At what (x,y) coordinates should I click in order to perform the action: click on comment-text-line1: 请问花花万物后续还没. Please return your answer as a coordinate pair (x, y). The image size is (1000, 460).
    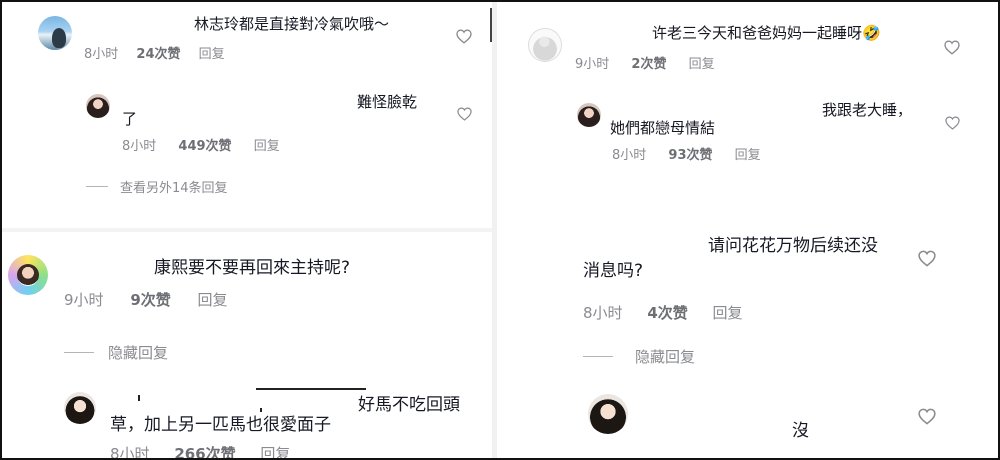
    Looking at the image, I should click on (793, 246).